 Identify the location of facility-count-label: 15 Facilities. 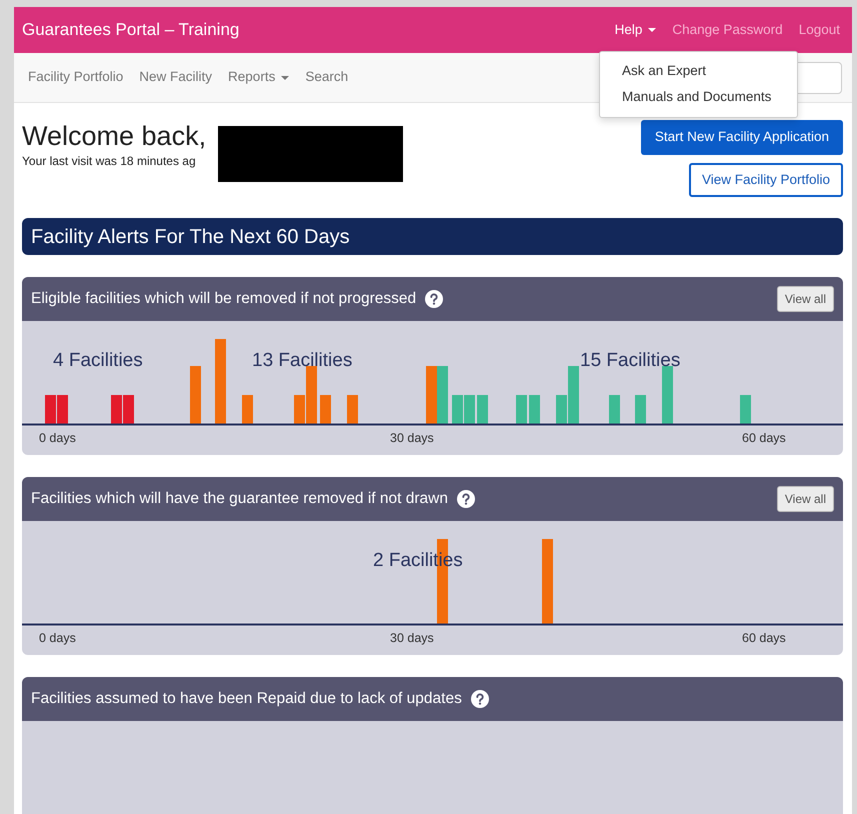
(630, 360).